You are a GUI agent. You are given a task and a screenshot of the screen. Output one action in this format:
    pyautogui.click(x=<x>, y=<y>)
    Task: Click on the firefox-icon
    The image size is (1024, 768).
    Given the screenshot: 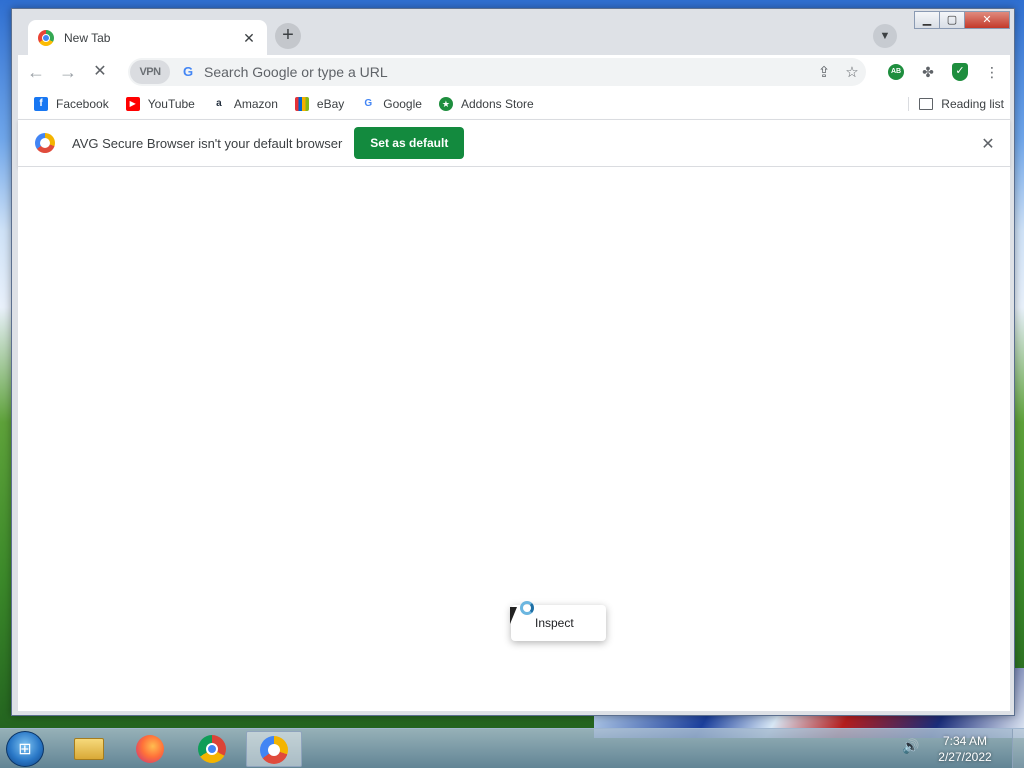 What is the action you would take?
    pyautogui.click(x=150, y=749)
    